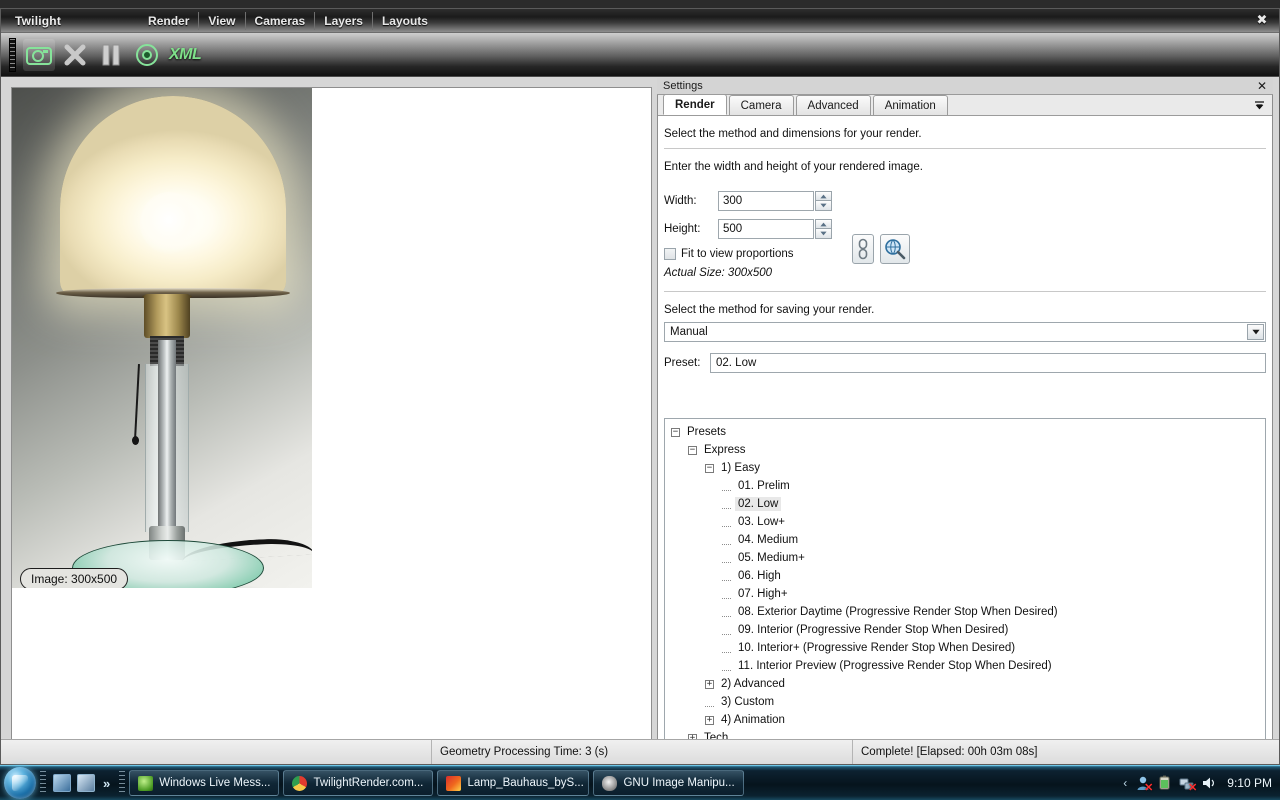  Describe the element at coordinates (167, 316) in the screenshot. I see `lamp-brass-collar` at that location.